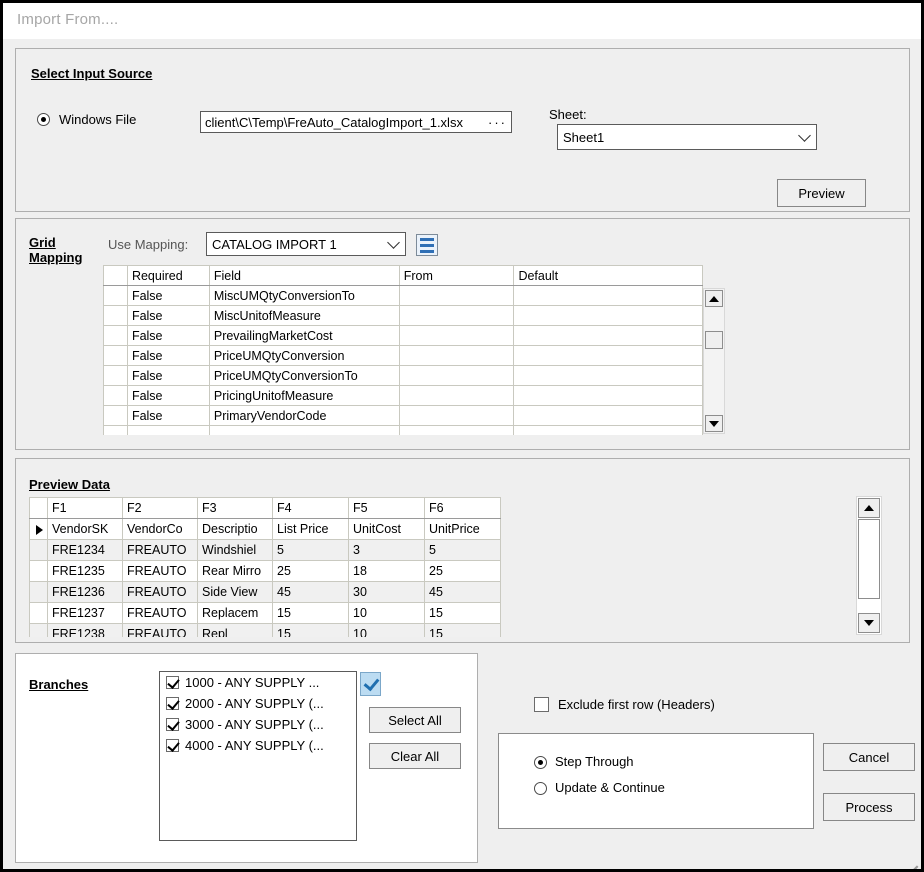 The width and height of the screenshot is (924, 872). What do you see at coordinates (85, 613) in the screenshot?
I see `cell-f1: FRE1237` at bounding box center [85, 613].